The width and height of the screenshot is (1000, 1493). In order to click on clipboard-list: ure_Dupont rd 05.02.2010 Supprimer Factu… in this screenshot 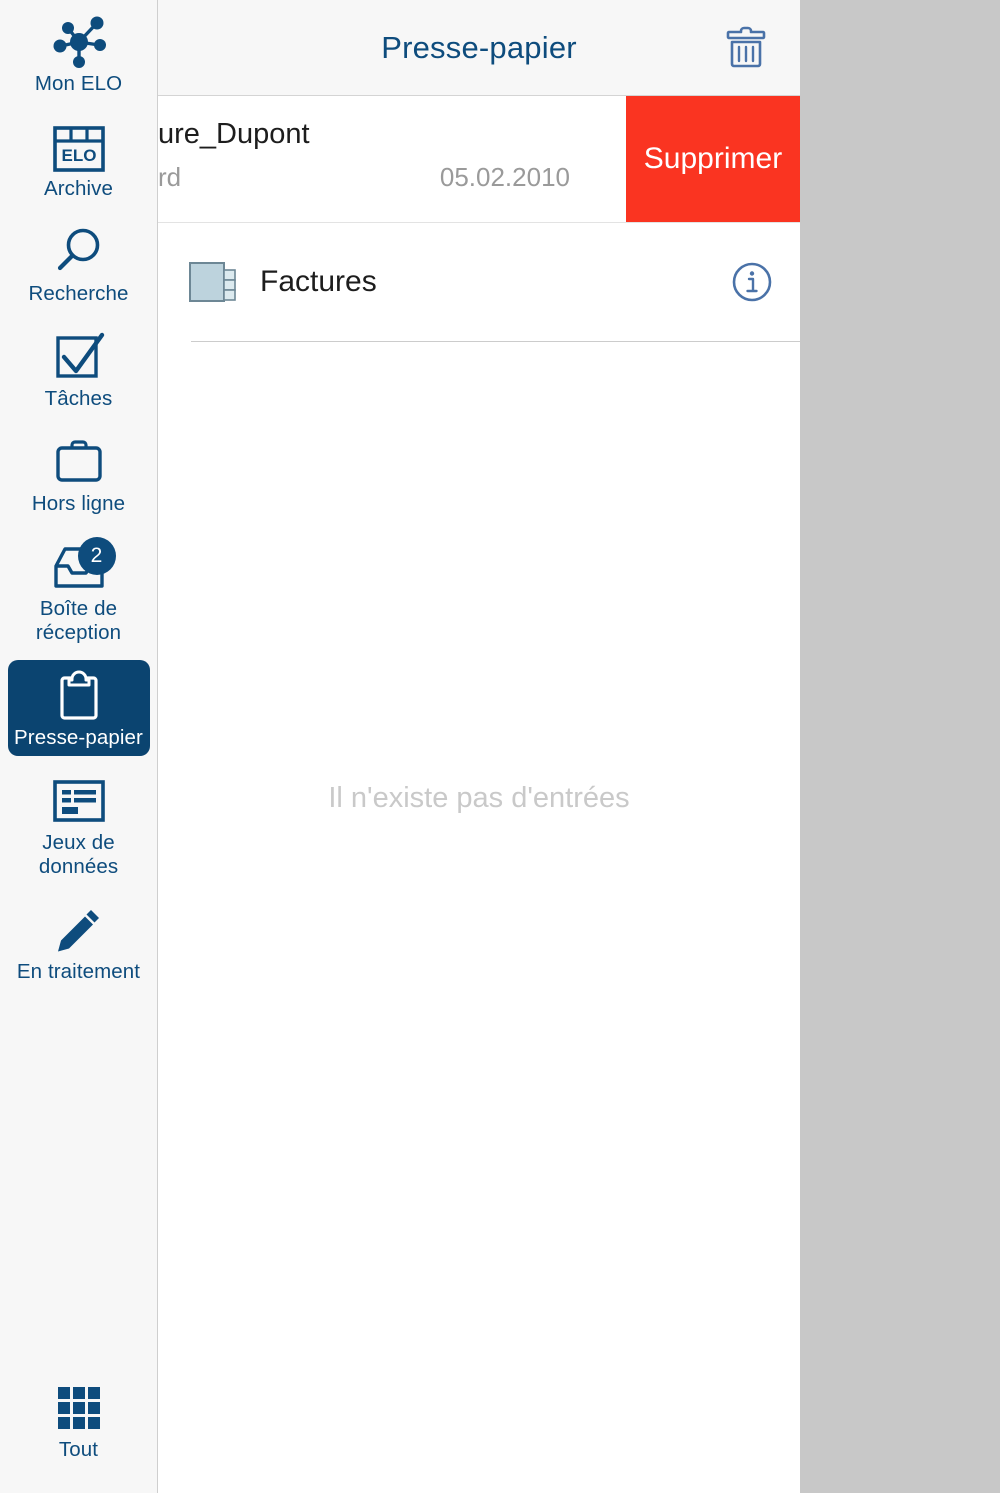, I will do `click(479, 219)`.